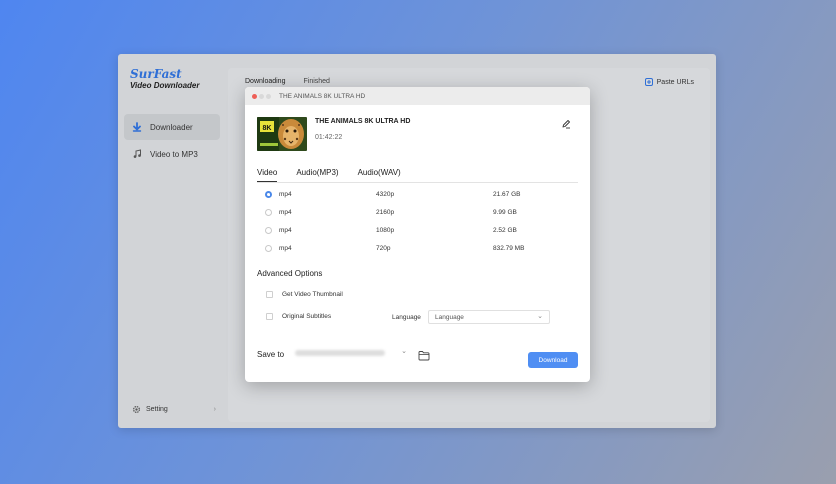 The width and height of the screenshot is (836, 484). Describe the element at coordinates (316, 81) in the screenshot. I see `tab-finished: Finished` at that location.